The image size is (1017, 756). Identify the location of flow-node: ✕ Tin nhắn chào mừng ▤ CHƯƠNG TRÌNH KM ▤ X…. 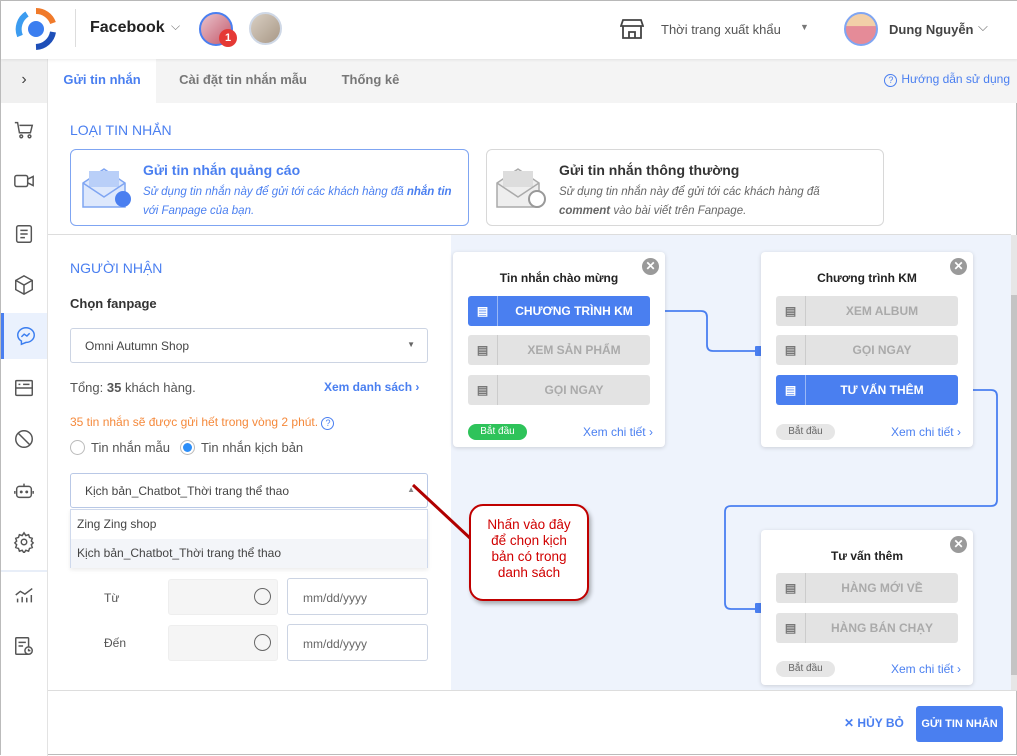
(559, 349).